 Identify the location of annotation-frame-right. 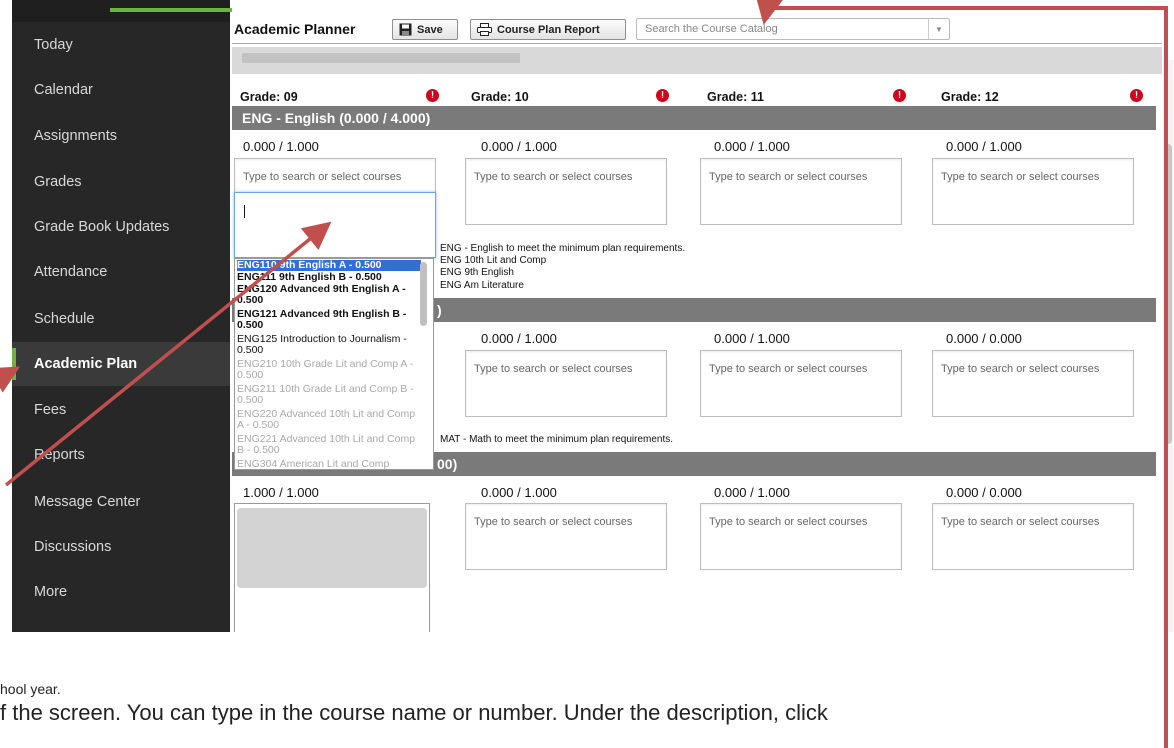
(1166, 377).